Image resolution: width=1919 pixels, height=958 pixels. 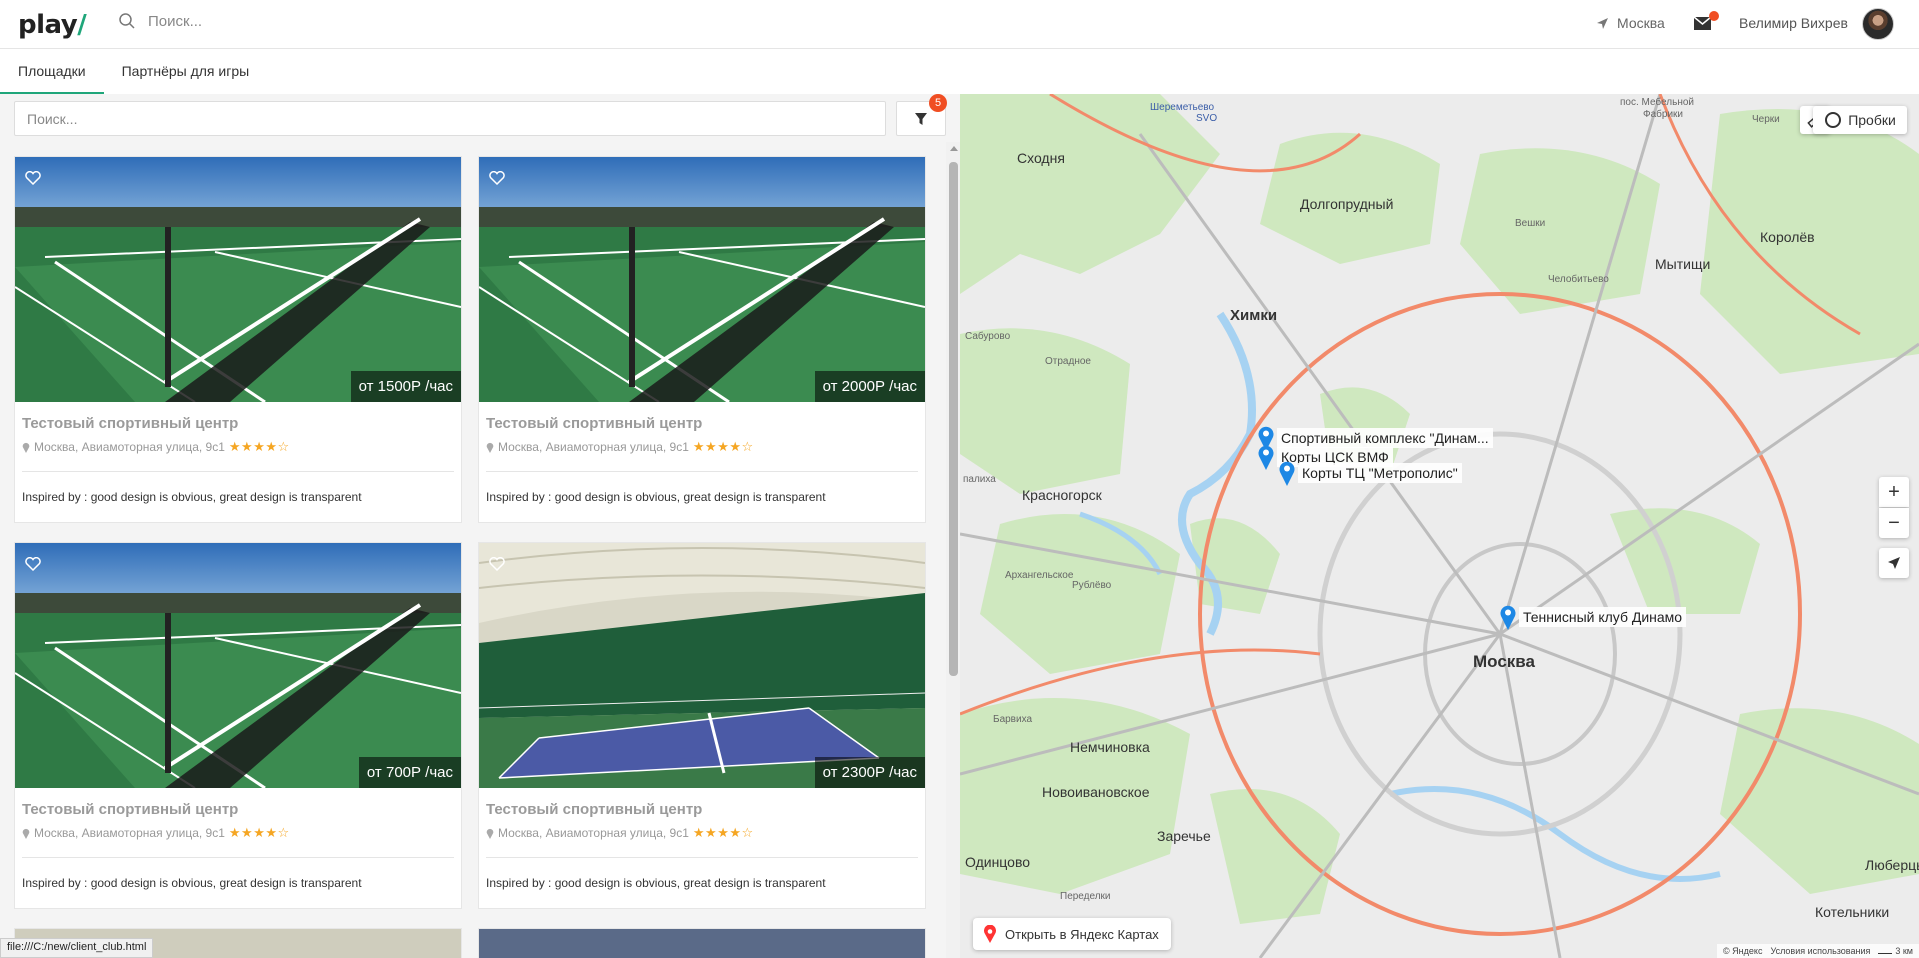 I want to click on map-place-korolev: Королёв, so click(x=1787, y=237).